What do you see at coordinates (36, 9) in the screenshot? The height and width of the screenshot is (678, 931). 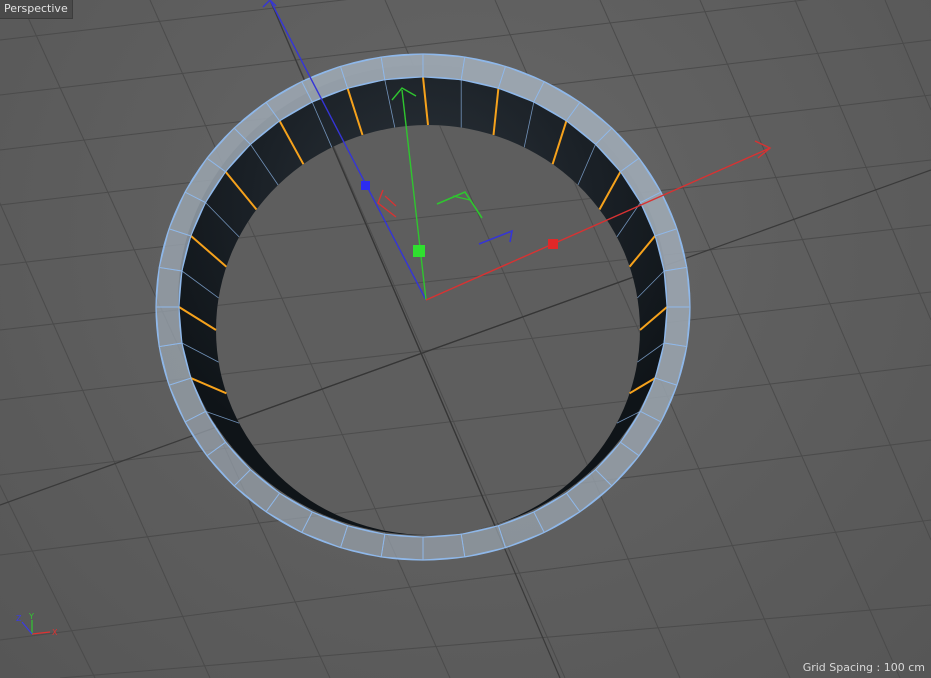 I see `viewport-name-label: Perspective` at bounding box center [36, 9].